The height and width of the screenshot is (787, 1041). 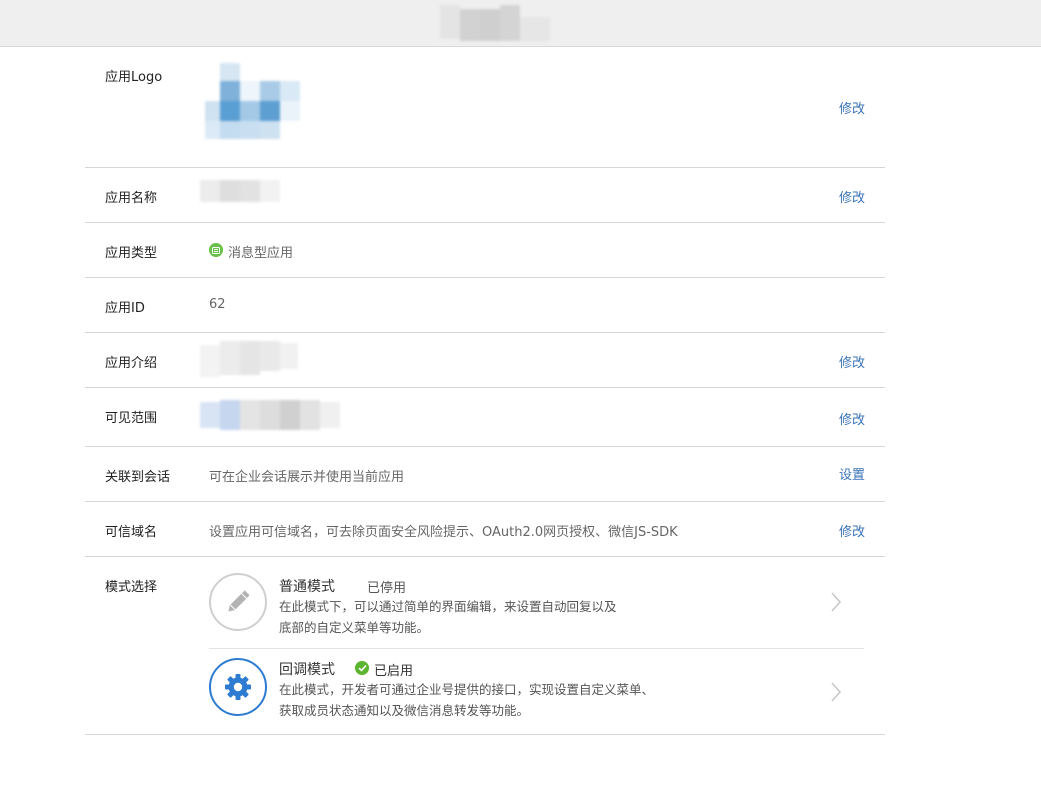 I want to click on normal-mode-icon-circle, so click(x=238, y=602).